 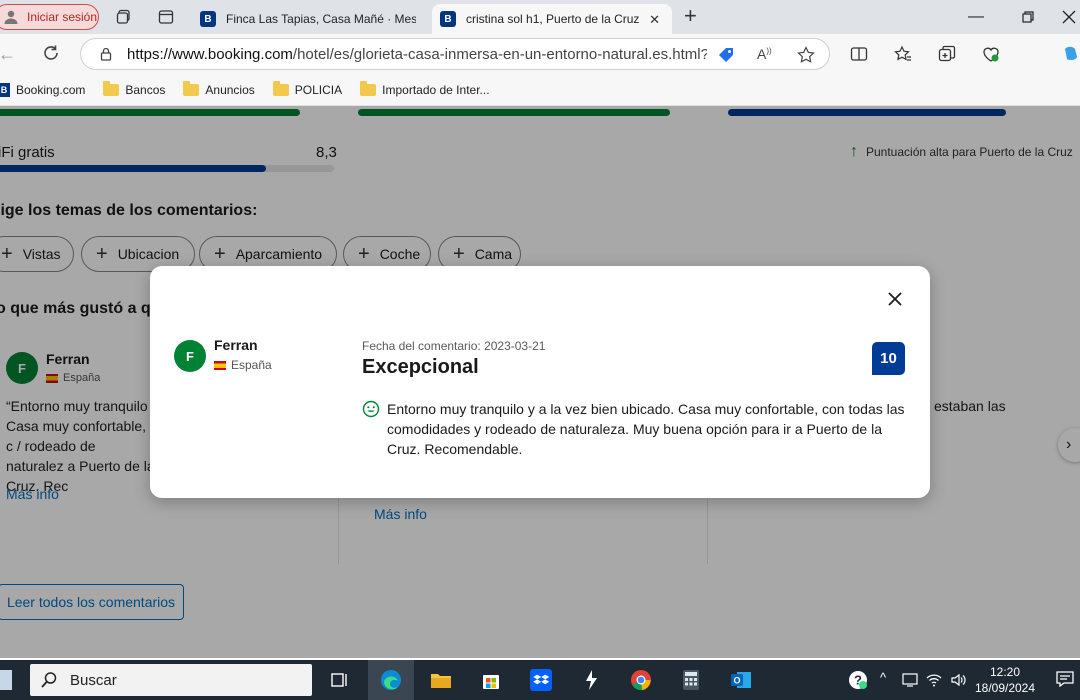 I want to click on copilot-icon, so click(x=1071, y=54).